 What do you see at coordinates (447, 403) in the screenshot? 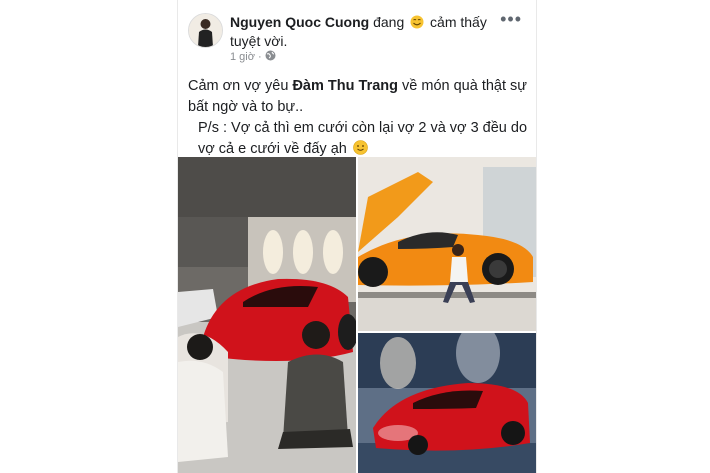
I see `red-supercar-studio-photo` at bounding box center [447, 403].